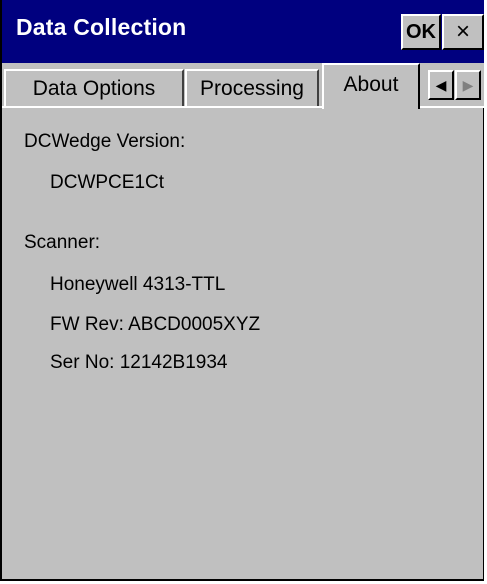  What do you see at coordinates (252, 88) in the screenshot?
I see `tab-processing: Processing` at bounding box center [252, 88].